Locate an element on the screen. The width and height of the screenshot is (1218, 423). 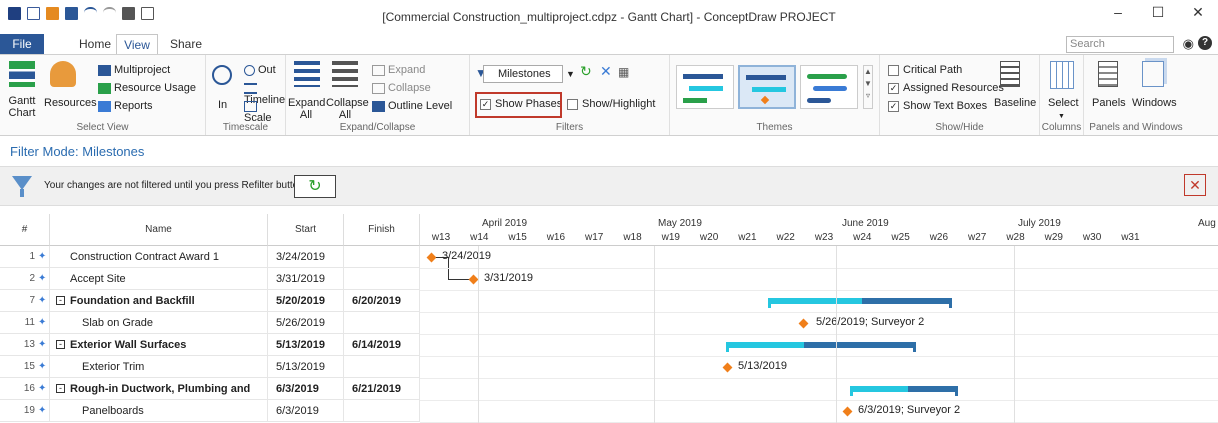
resource-usage-button: Resource Usage is located at coordinates (147, 88).